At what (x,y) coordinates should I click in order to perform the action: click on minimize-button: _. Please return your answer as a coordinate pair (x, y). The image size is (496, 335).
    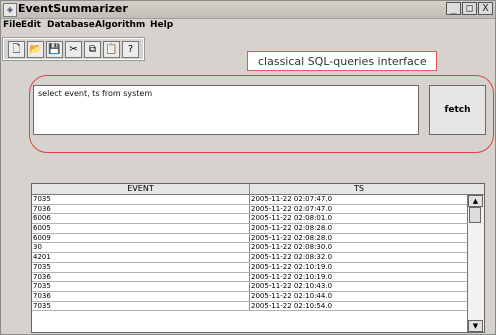
    Looking at the image, I should click on (453, 8).